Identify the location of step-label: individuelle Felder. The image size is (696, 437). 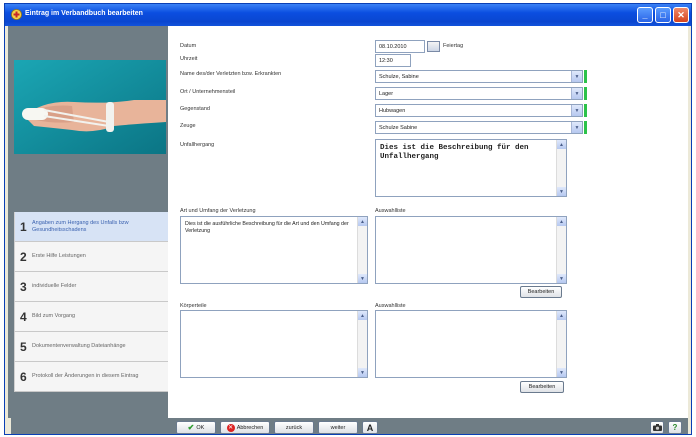
(54, 286).